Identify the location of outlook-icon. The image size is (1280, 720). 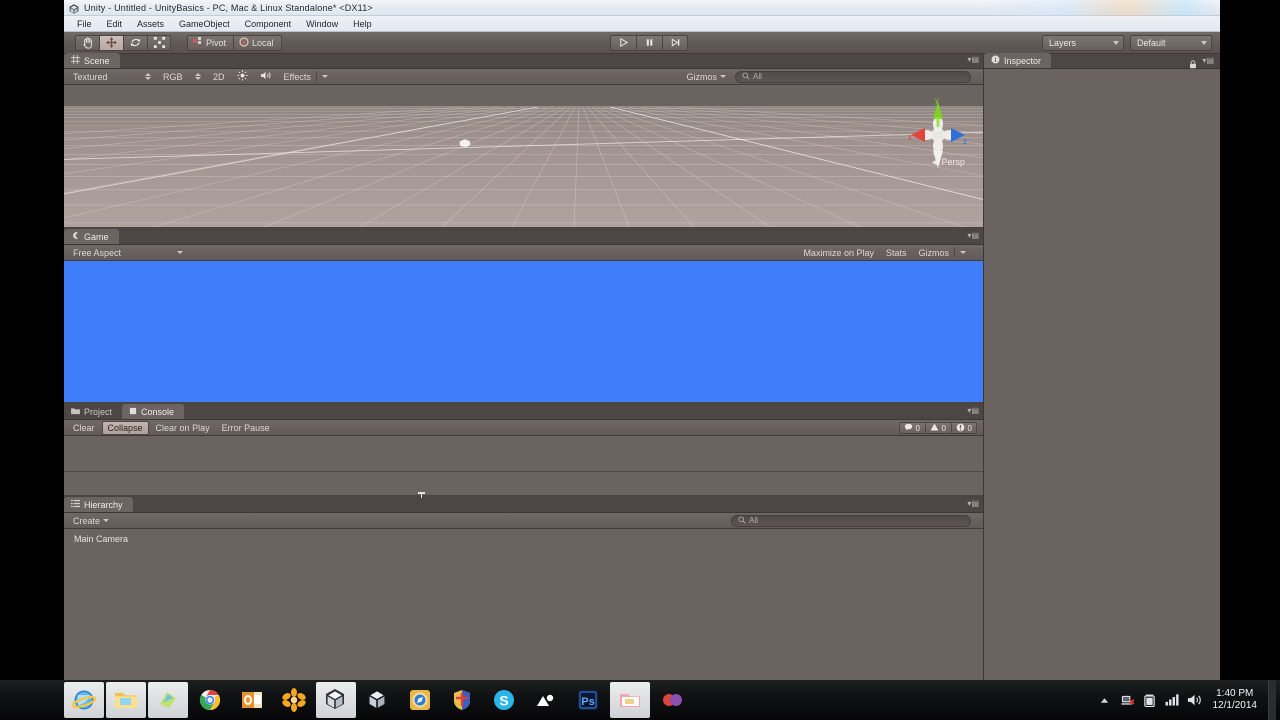
(252, 700).